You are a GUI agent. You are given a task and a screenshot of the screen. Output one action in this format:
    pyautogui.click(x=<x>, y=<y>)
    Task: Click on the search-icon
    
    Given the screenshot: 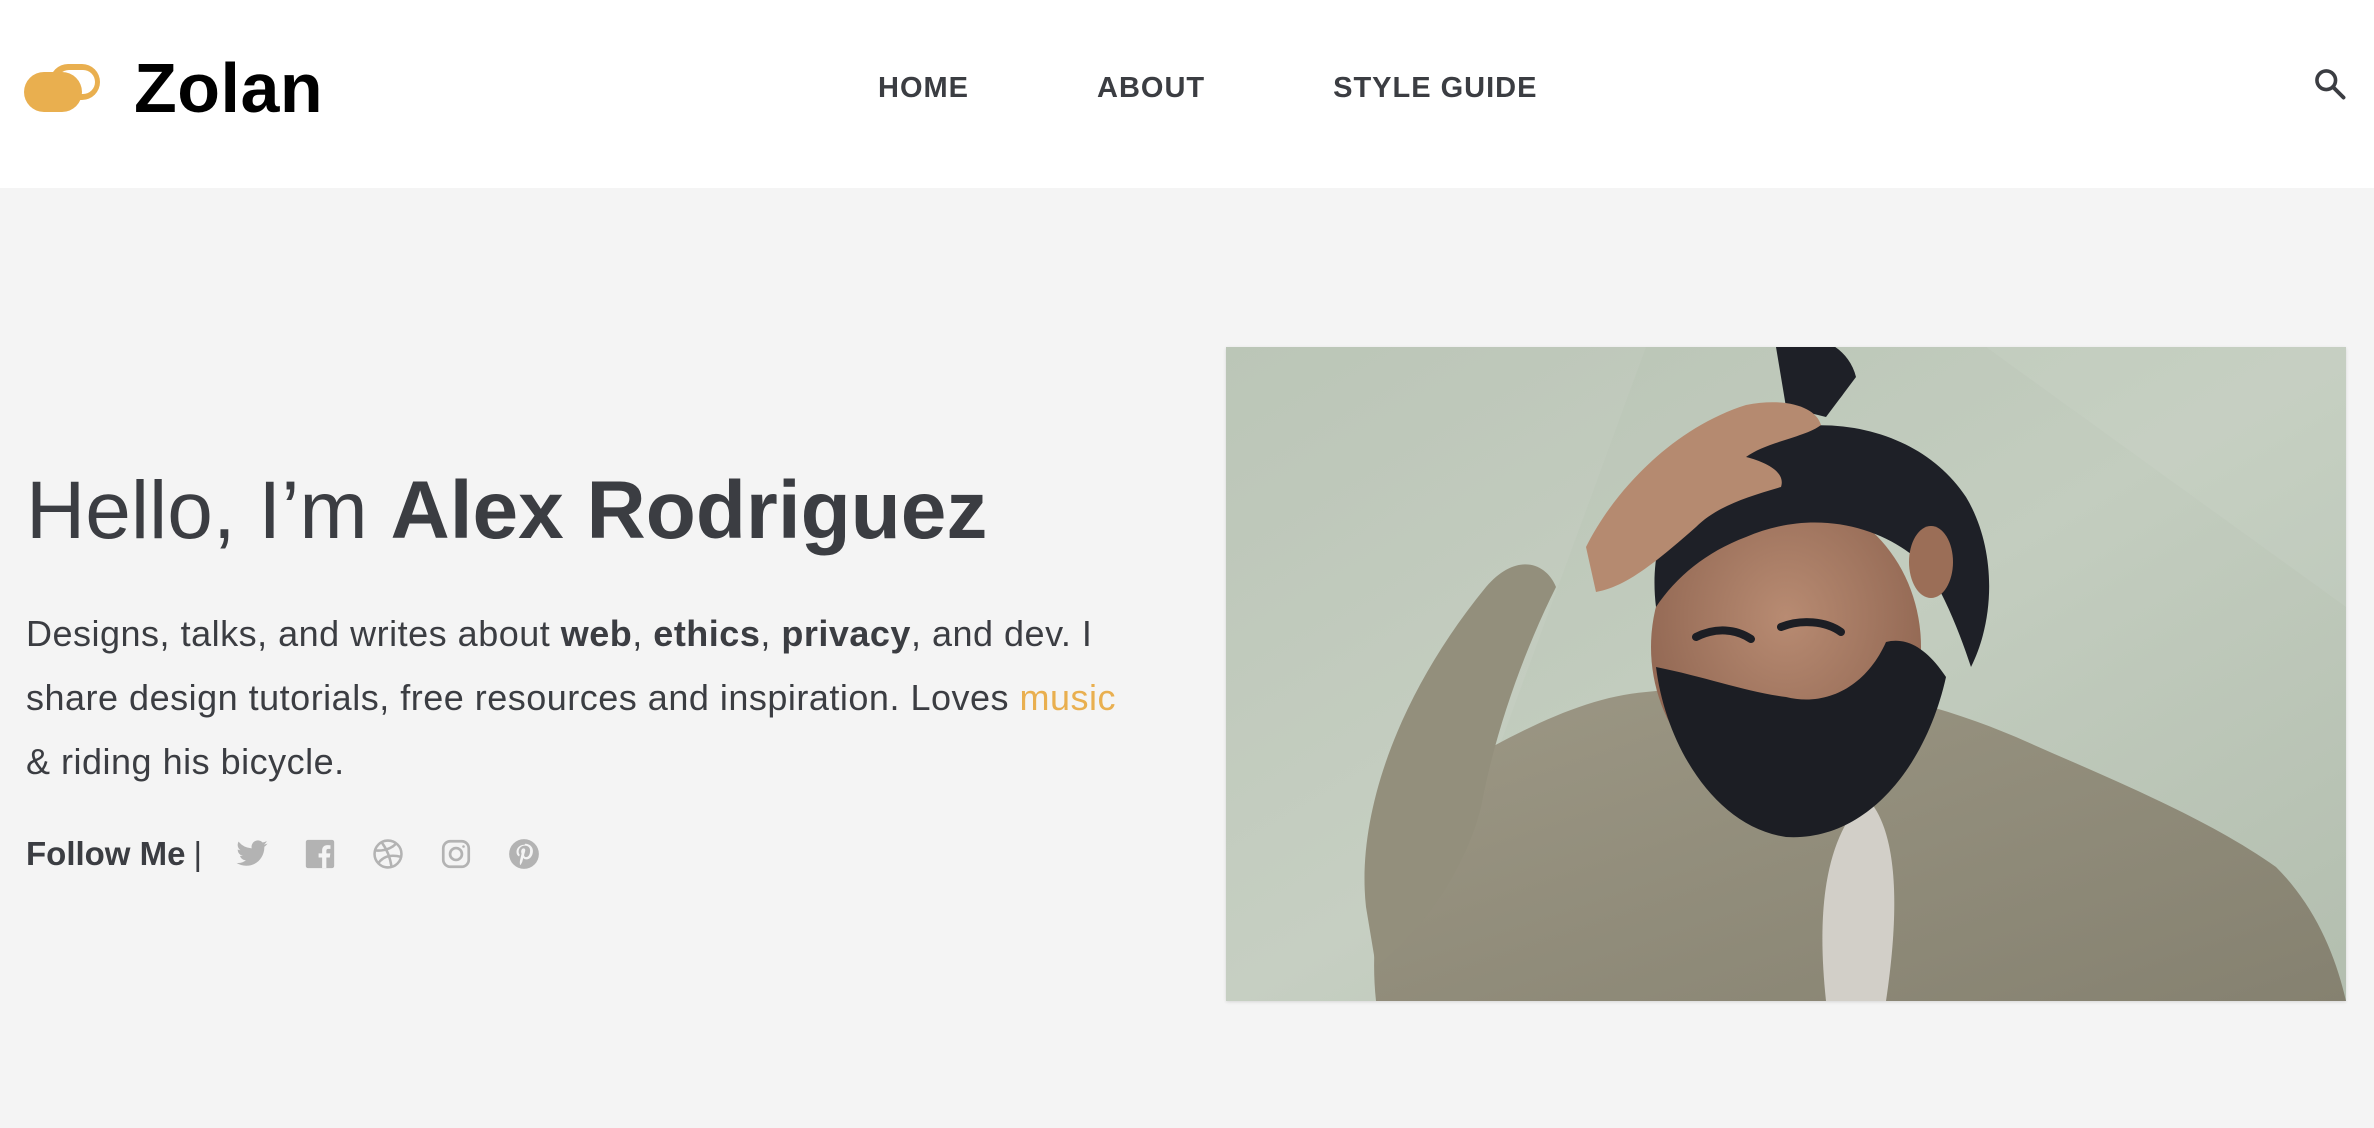 What is the action you would take?
    pyautogui.click(x=2330, y=84)
    